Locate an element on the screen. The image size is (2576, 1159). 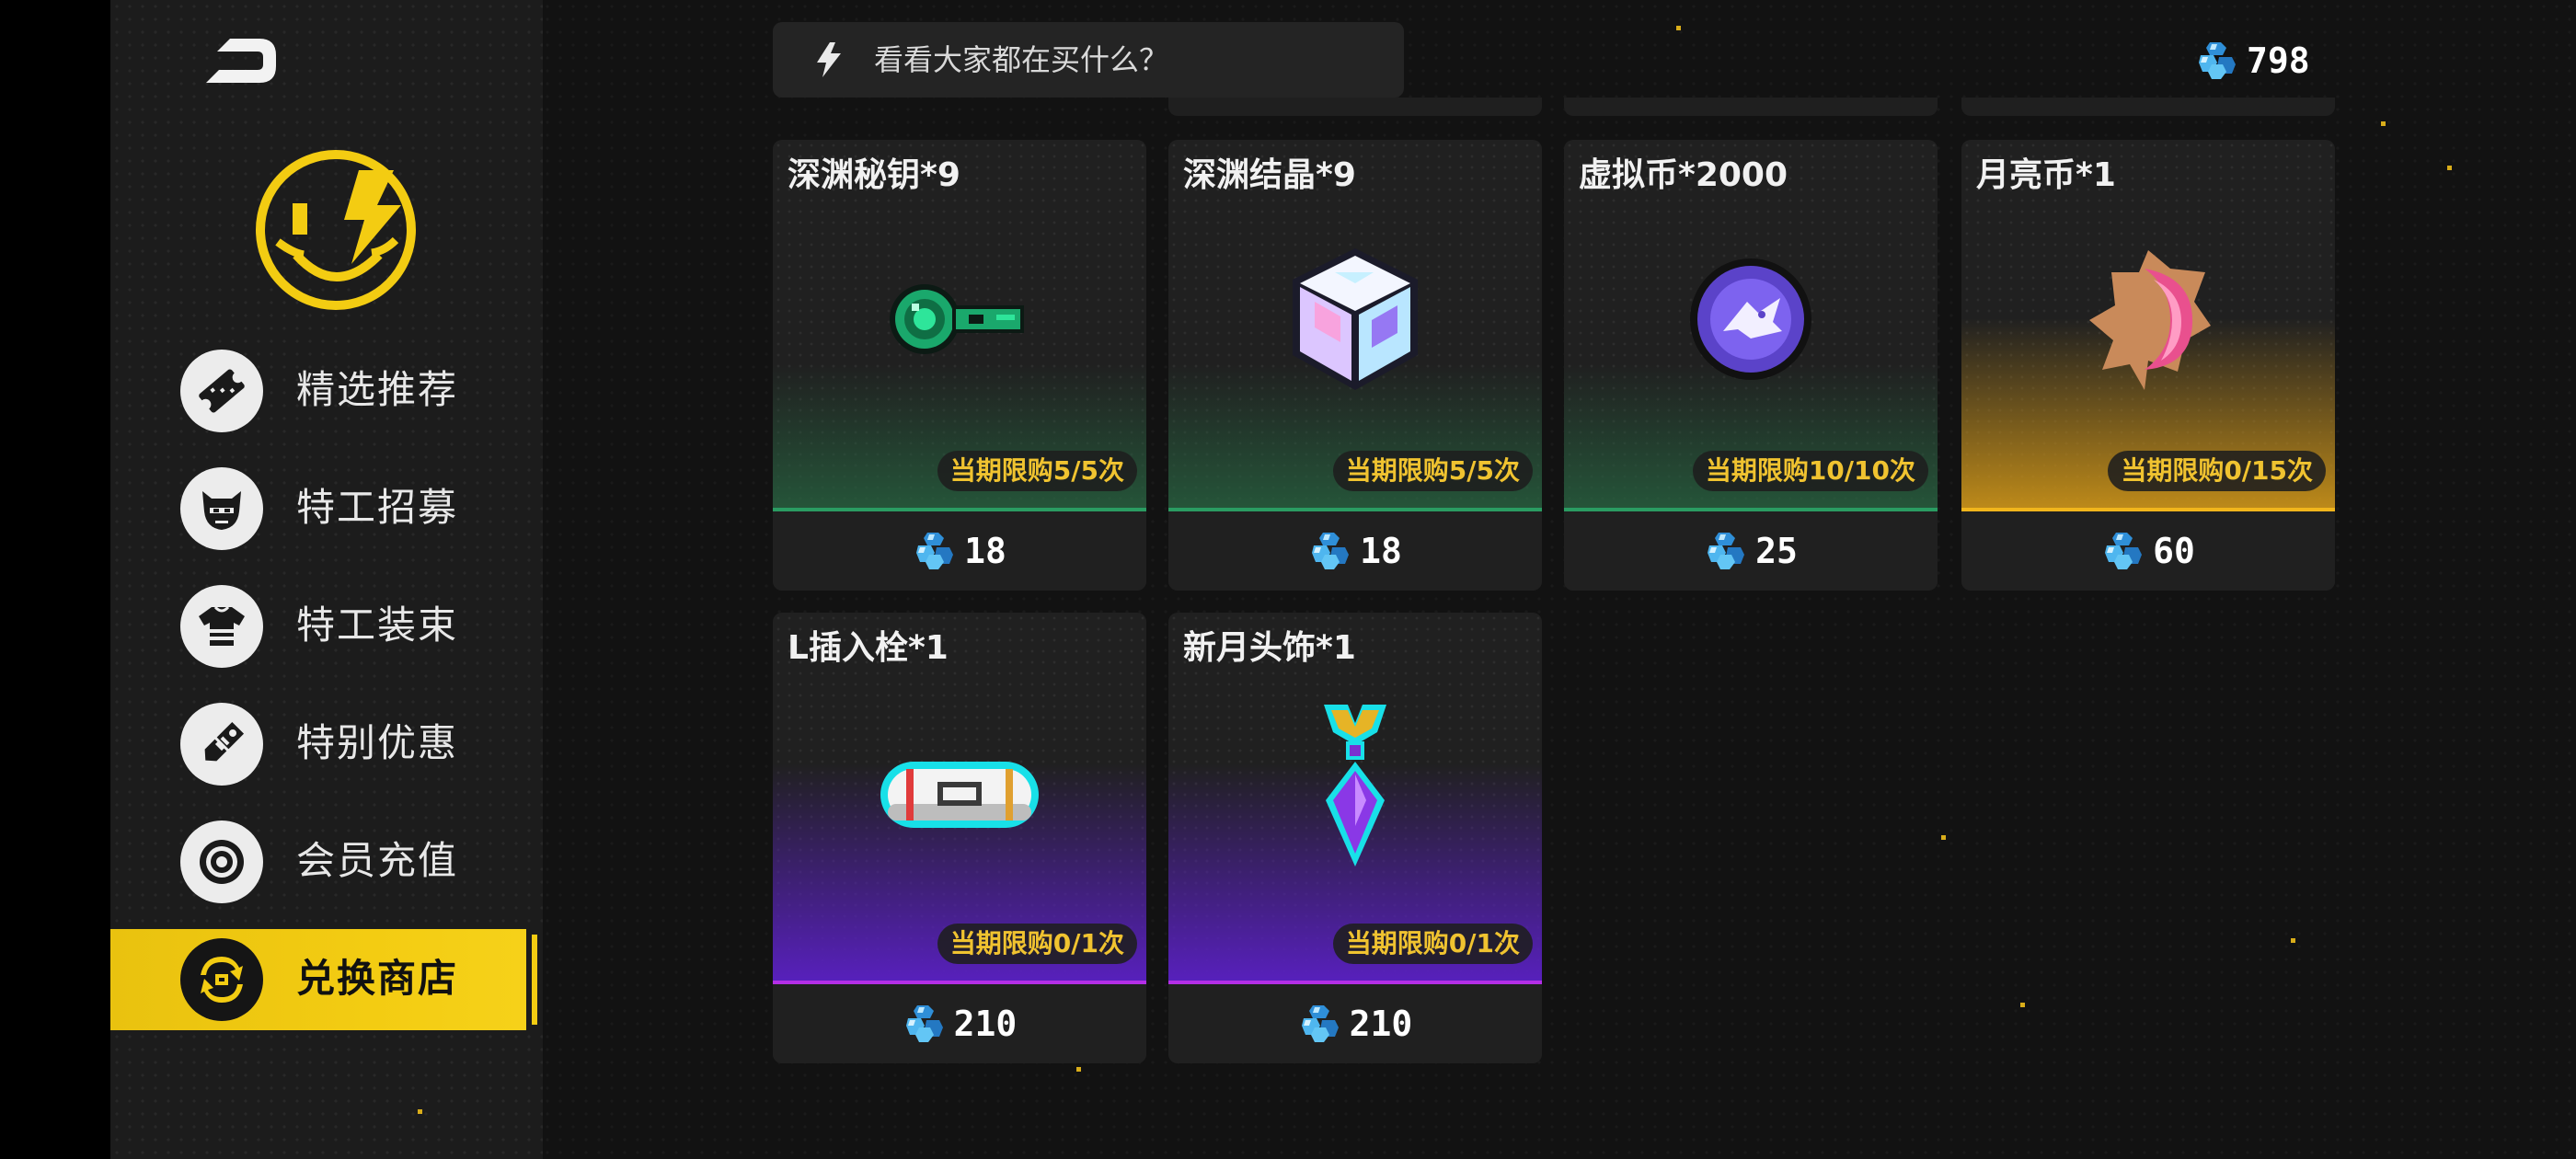
gem-balance-amount: 798 is located at coordinates (2278, 60).